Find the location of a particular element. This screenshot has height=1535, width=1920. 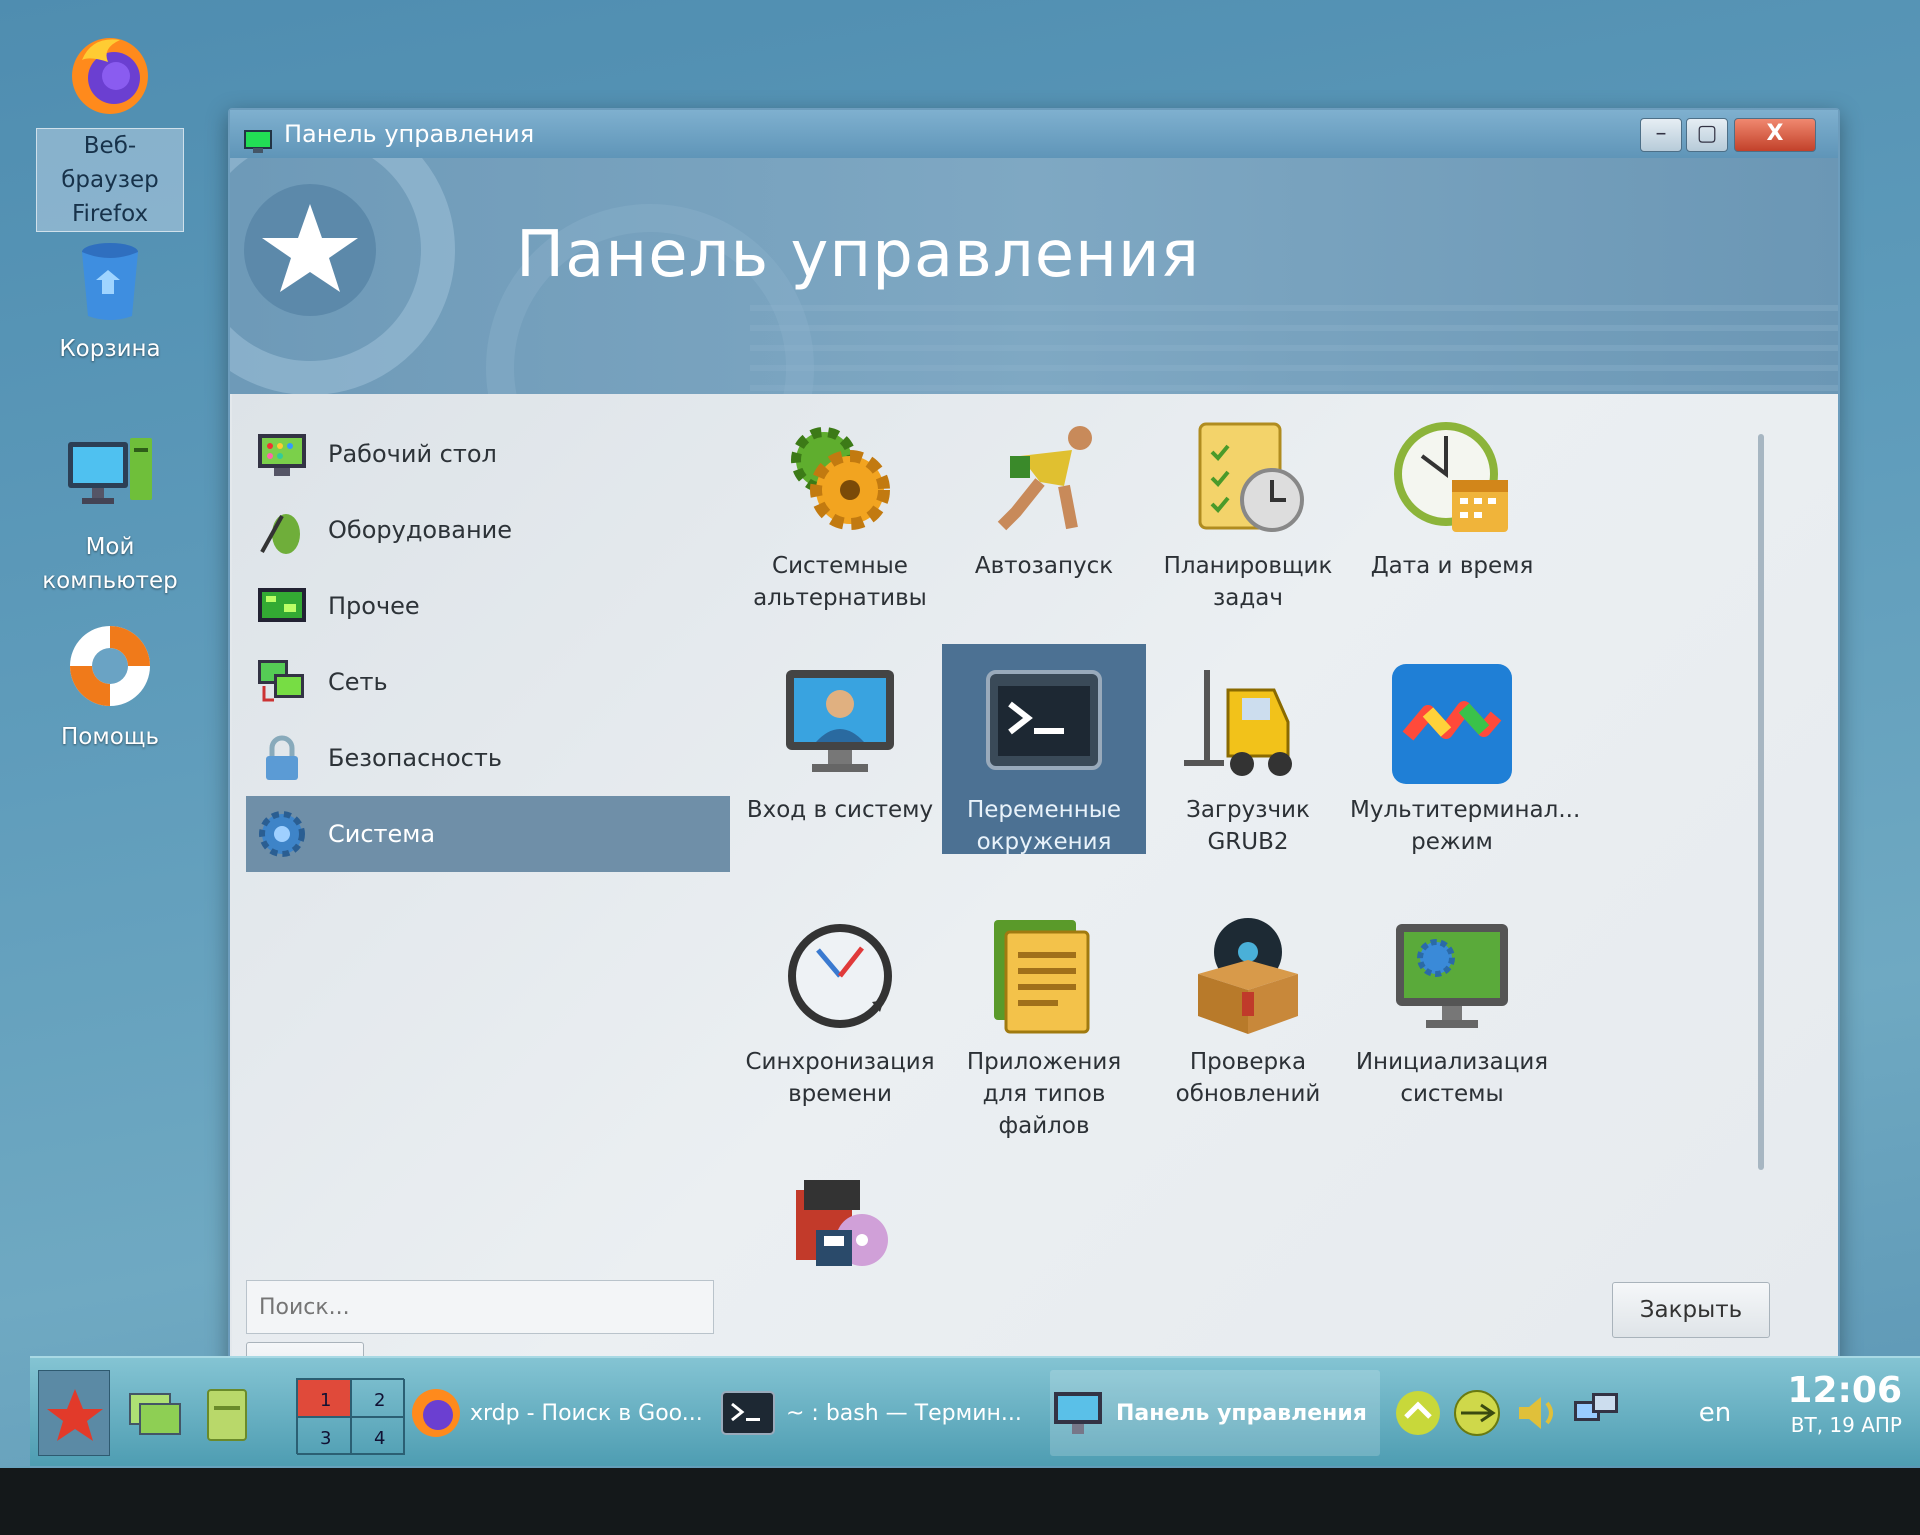

applet-partially-visible is located at coordinates (840, 1227).